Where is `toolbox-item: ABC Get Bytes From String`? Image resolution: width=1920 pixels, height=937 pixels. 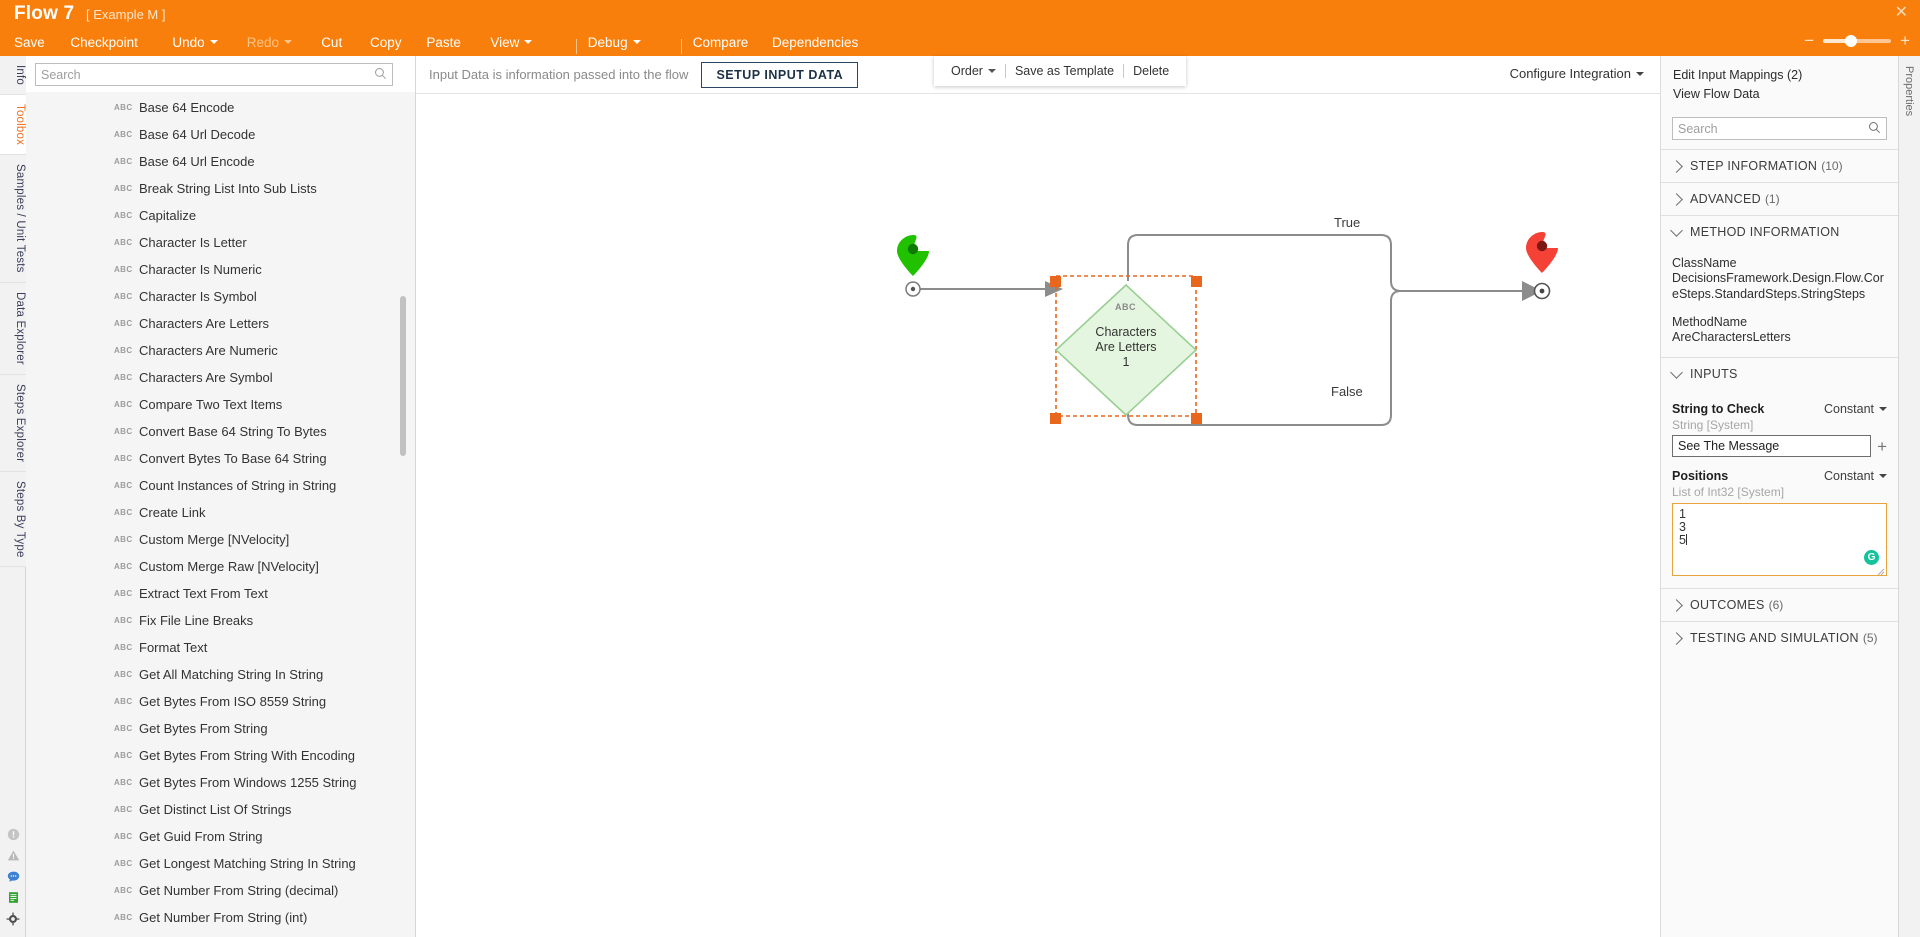 toolbox-item: ABC Get Bytes From String is located at coordinates (220, 728).